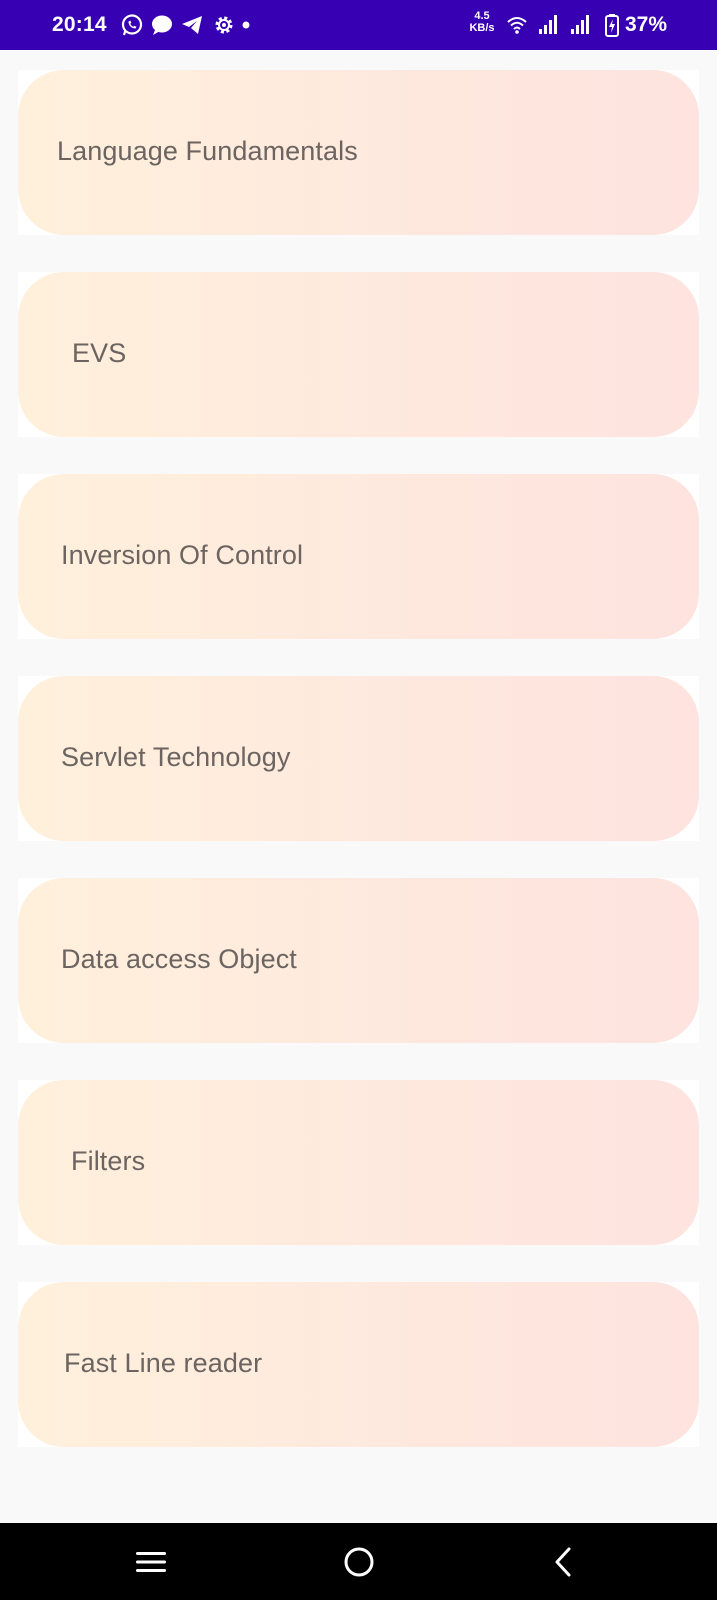 The image size is (717, 1600). I want to click on topic-card-language-fundamentals: Language Fundamentals, so click(358, 152).